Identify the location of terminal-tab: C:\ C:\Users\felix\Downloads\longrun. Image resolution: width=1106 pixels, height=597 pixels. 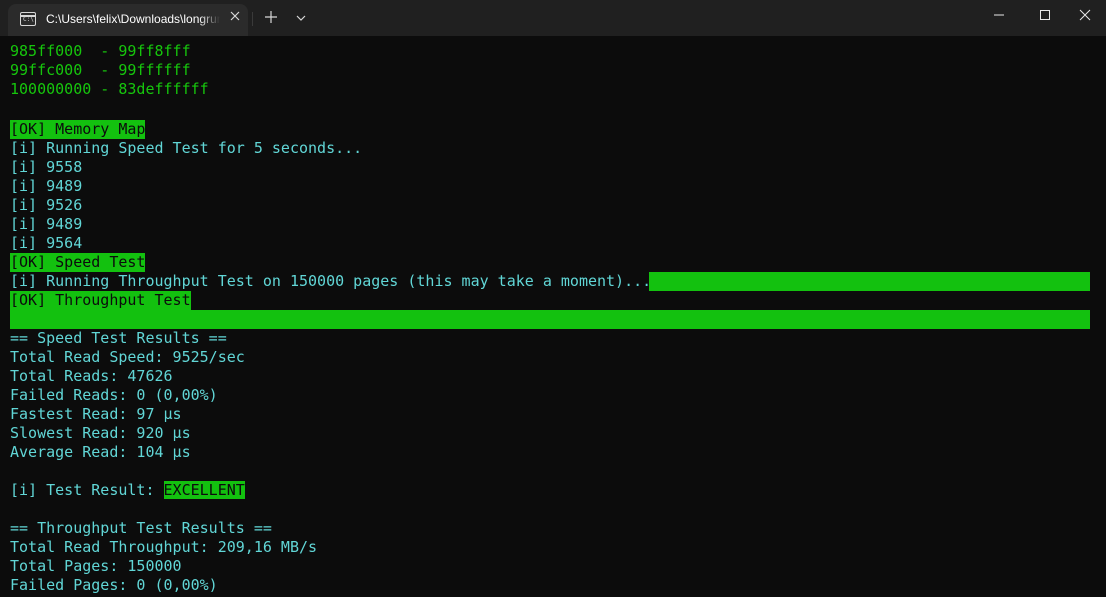
(128, 20).